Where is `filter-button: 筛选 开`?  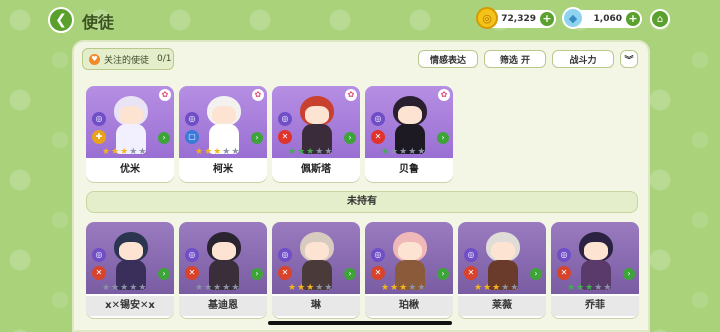
filter-button: 筛选 开 is located at coordinates (515, 59).